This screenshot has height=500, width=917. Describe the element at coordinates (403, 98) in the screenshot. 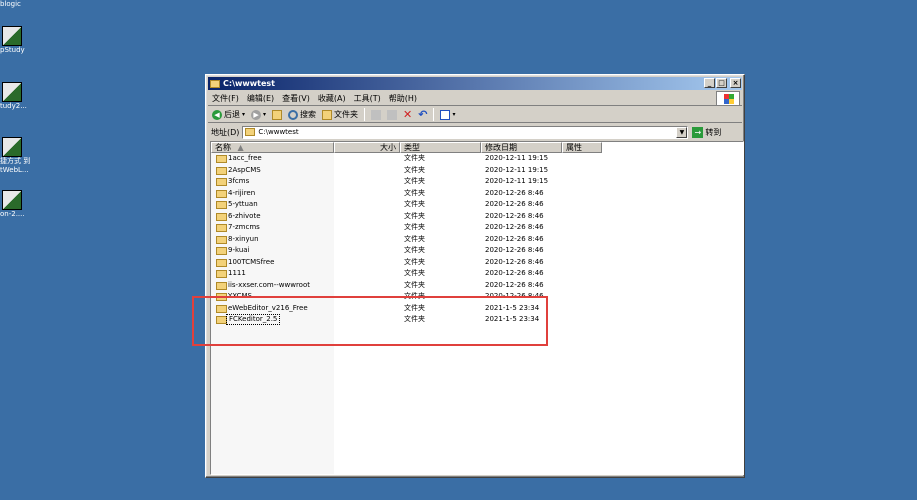

I see `menu-help: 帮助(H)` at that location.